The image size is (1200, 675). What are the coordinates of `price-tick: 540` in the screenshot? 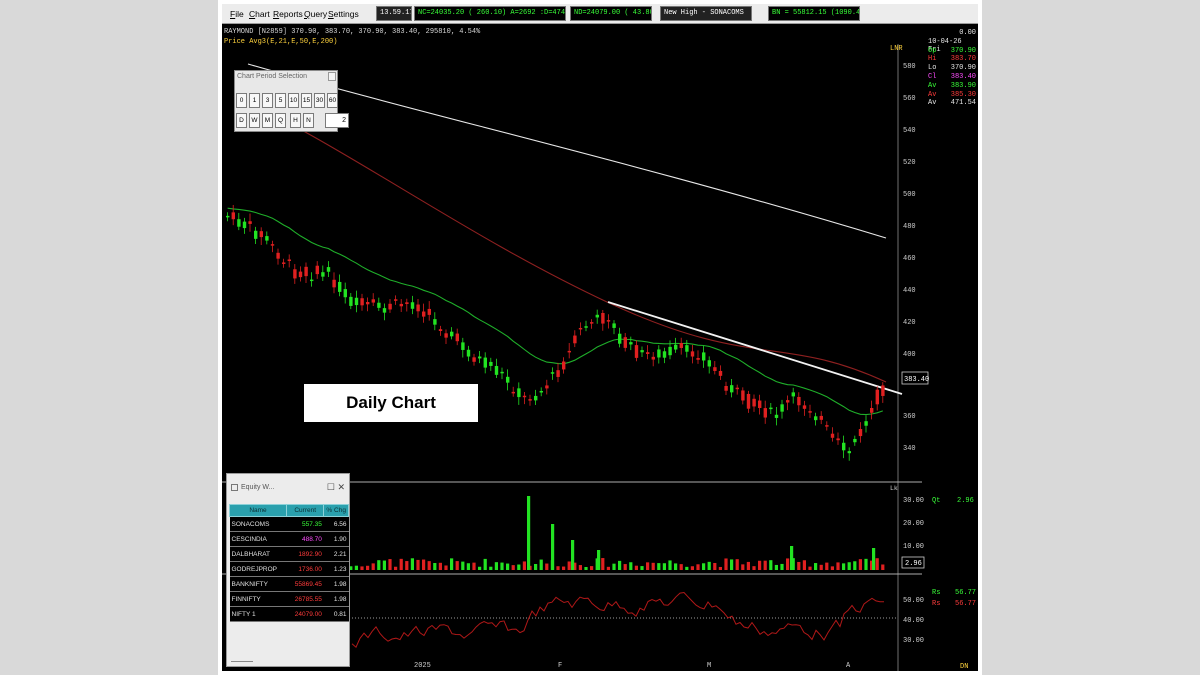 It's located at (909, 131).